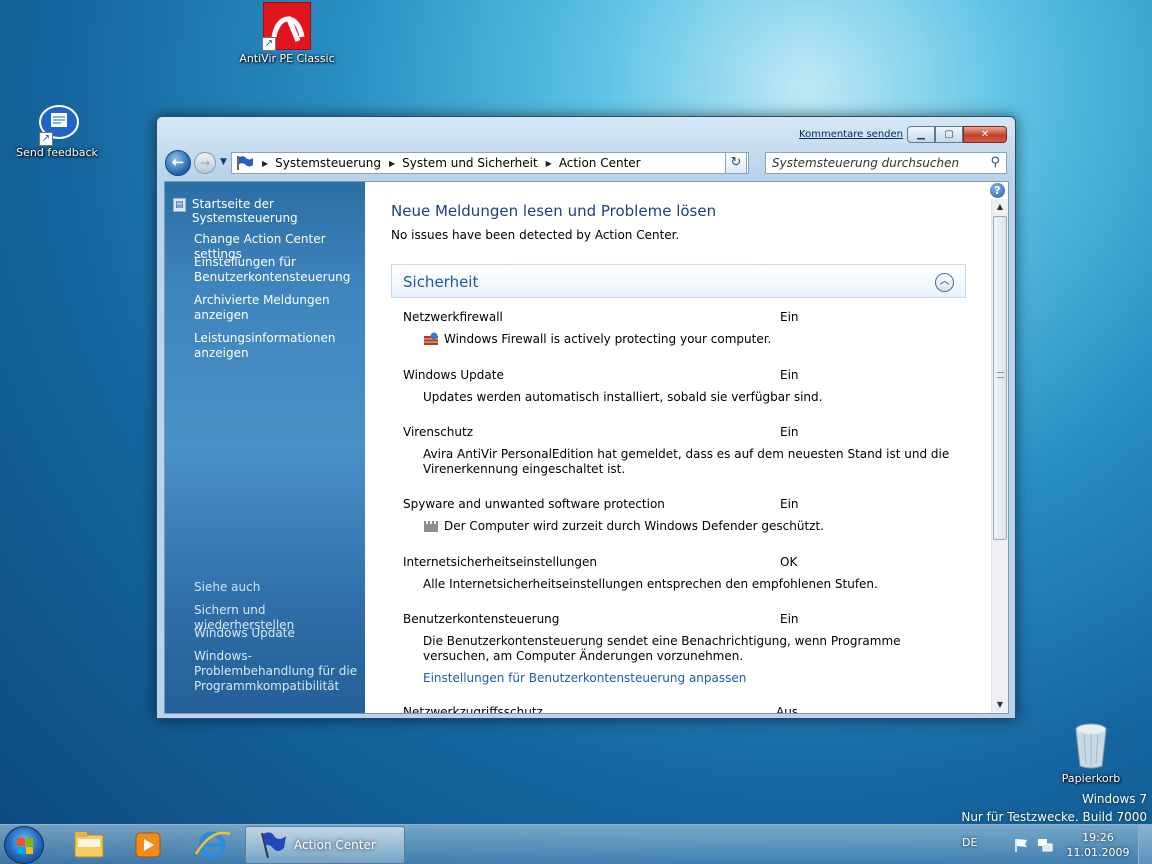 Image resolution: width=1152 pixels, height=864 pixels. I want to click on page-title: Neue Meldungen lesen und Probleme lösen, so click(554, 211).